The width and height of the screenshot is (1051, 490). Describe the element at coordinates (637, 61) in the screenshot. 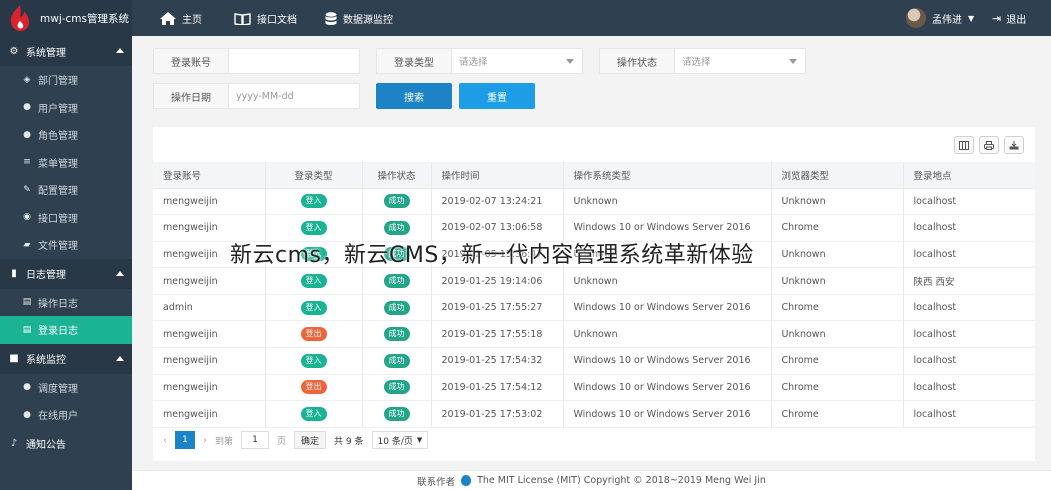

I see `status-filter-label: 操作状态` at that location.